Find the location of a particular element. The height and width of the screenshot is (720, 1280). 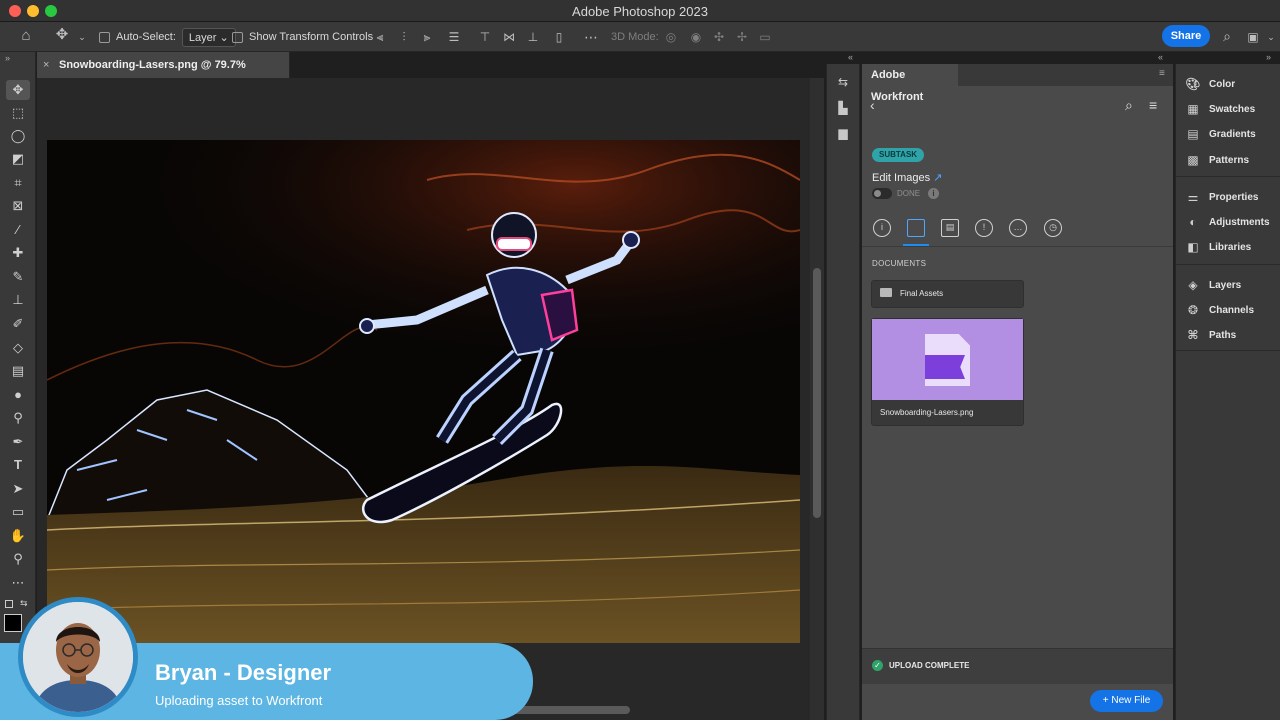

align-right-icon: ⫸ is located at coordinates (427, 37).